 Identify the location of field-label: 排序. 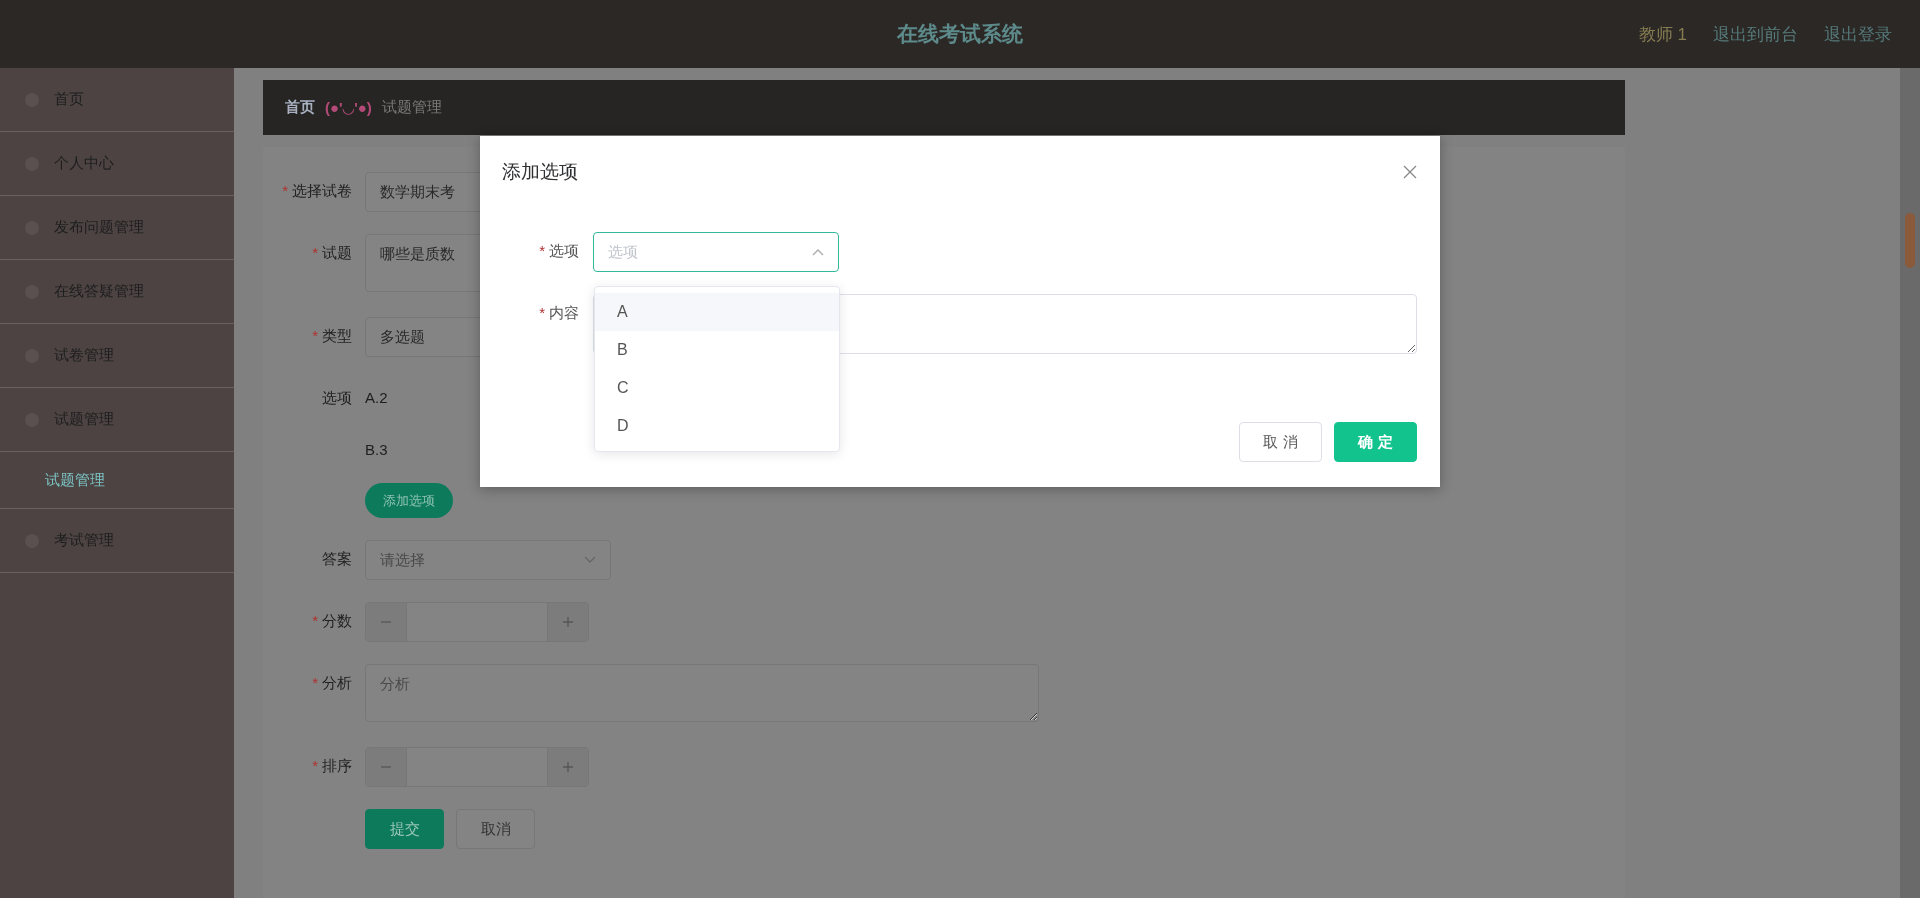
(337, 766).